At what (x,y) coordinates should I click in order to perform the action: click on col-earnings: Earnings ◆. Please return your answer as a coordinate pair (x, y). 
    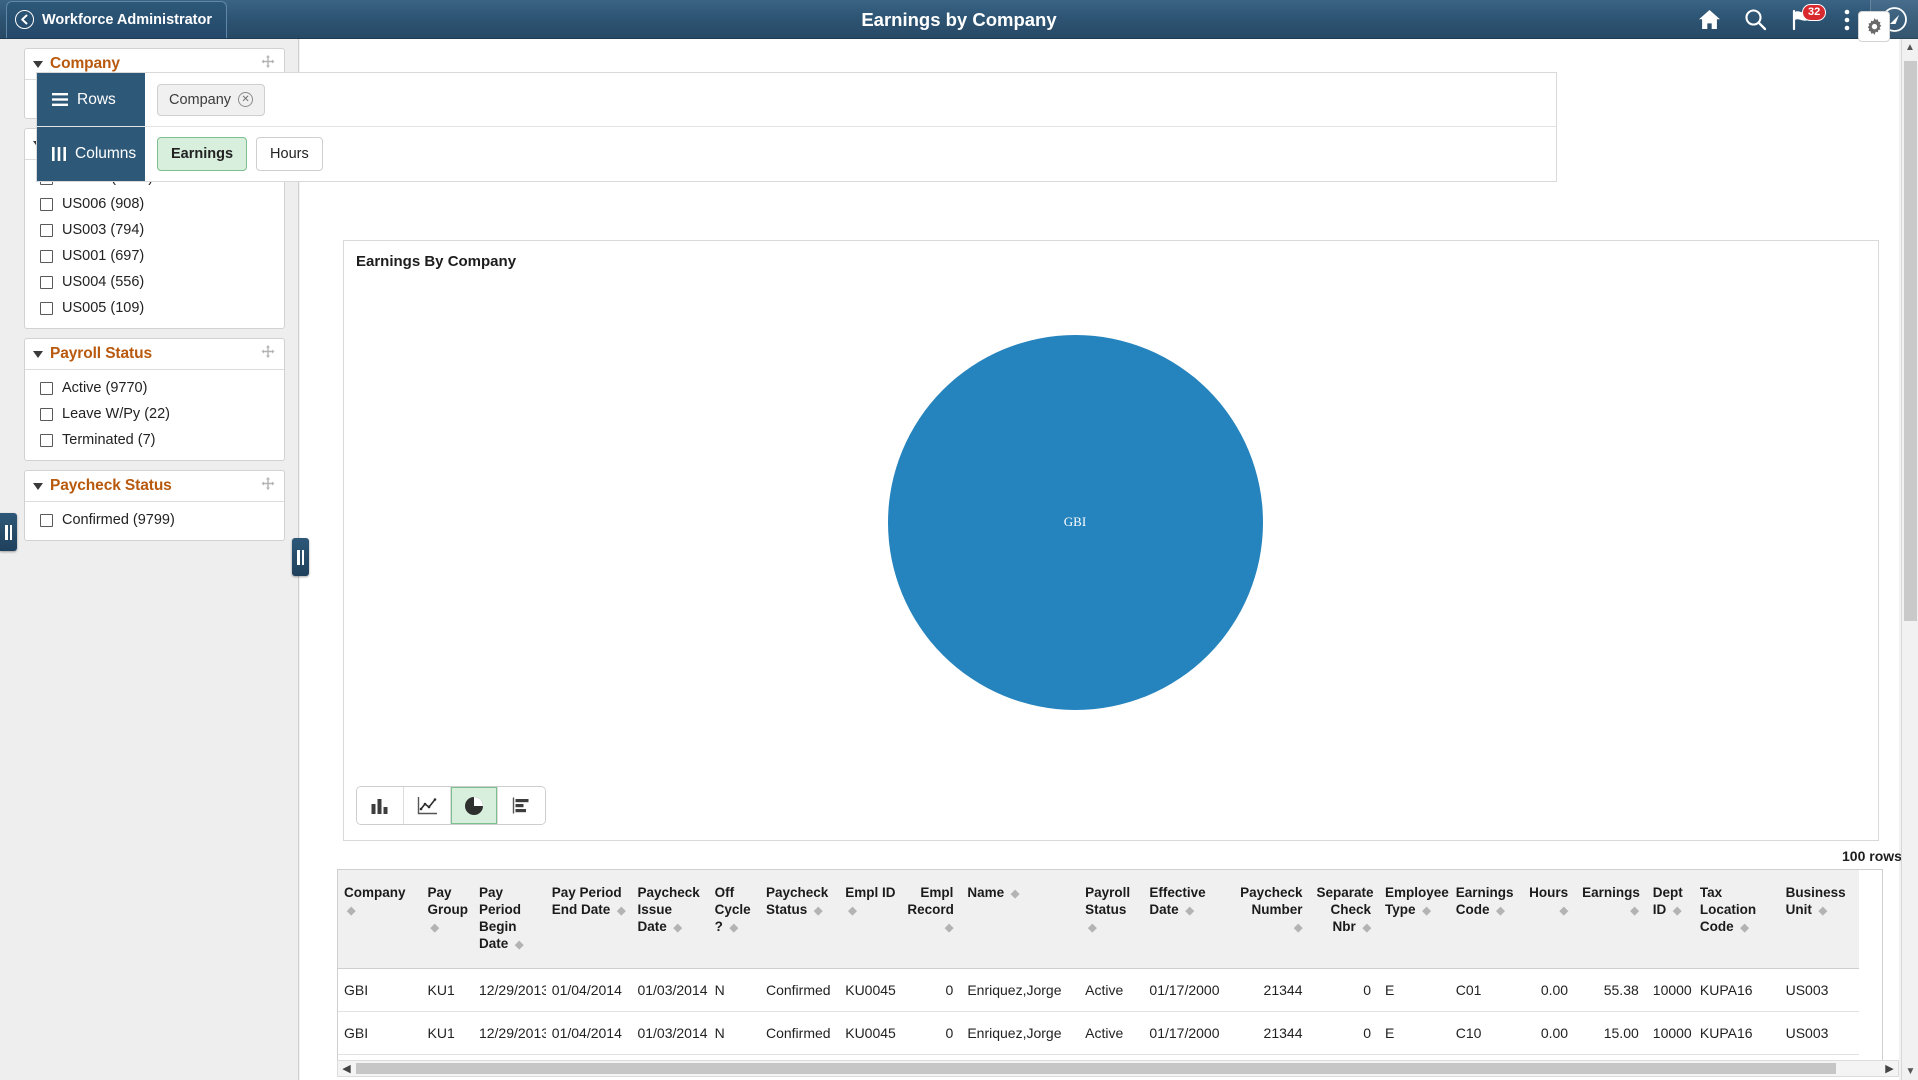
    Looking at the image, I should click on (1611, 919).